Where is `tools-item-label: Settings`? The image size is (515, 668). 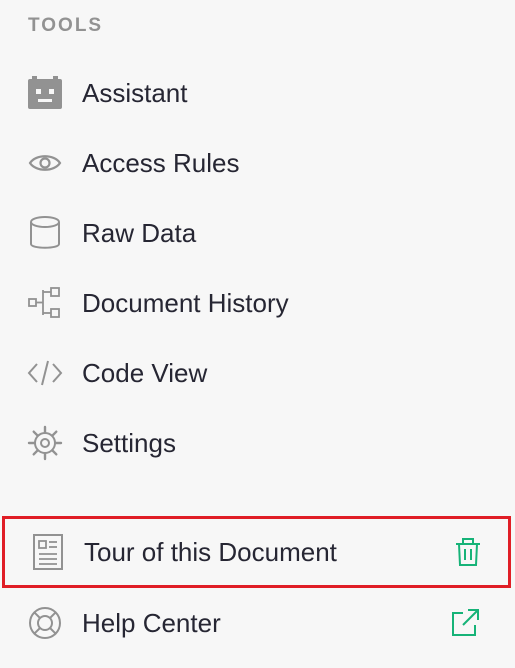
tools-item-label: Settings is located at coordinates (129, 443).